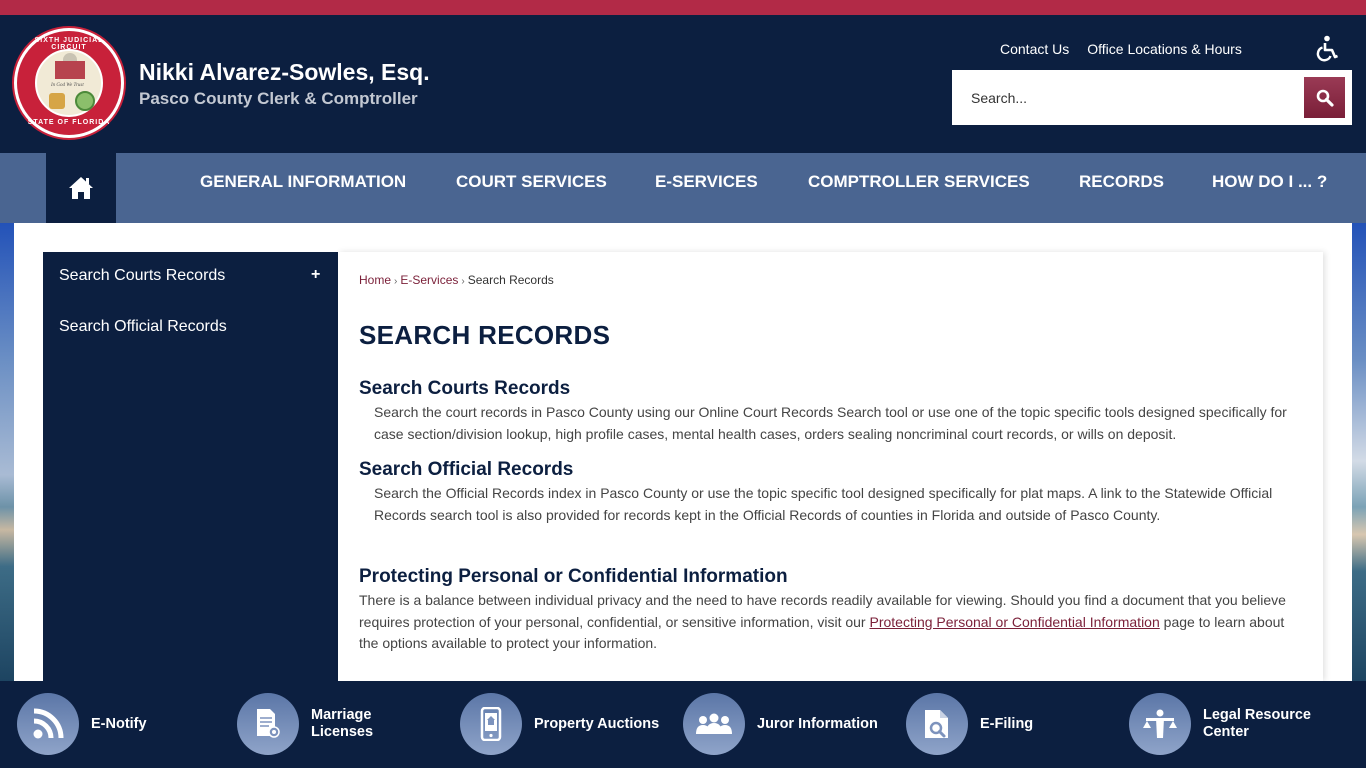 This screenshot has height=768, width=1366. What do you see at coordinates (375, 280) in the screenshot?
I see `breadcrumb-home: Home` at bounding box center [375, 280].